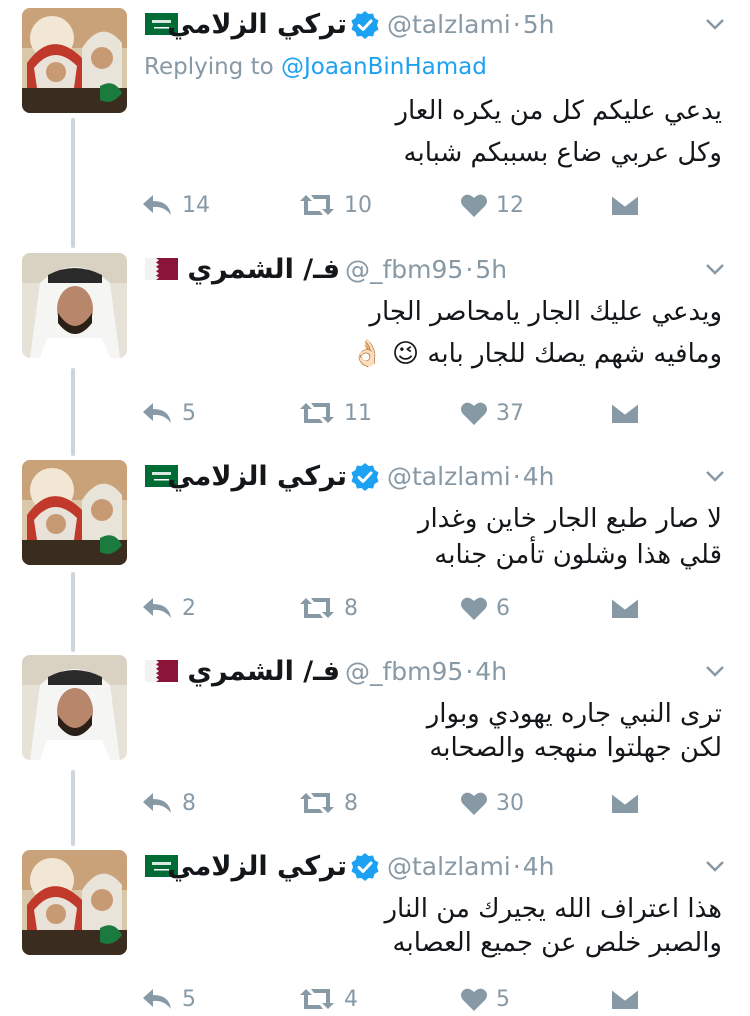  What do you see at coordinates (400, 608) in the screenshot?
I see `tweet-actions: 2 8 6` at bounding box center [400, 608].